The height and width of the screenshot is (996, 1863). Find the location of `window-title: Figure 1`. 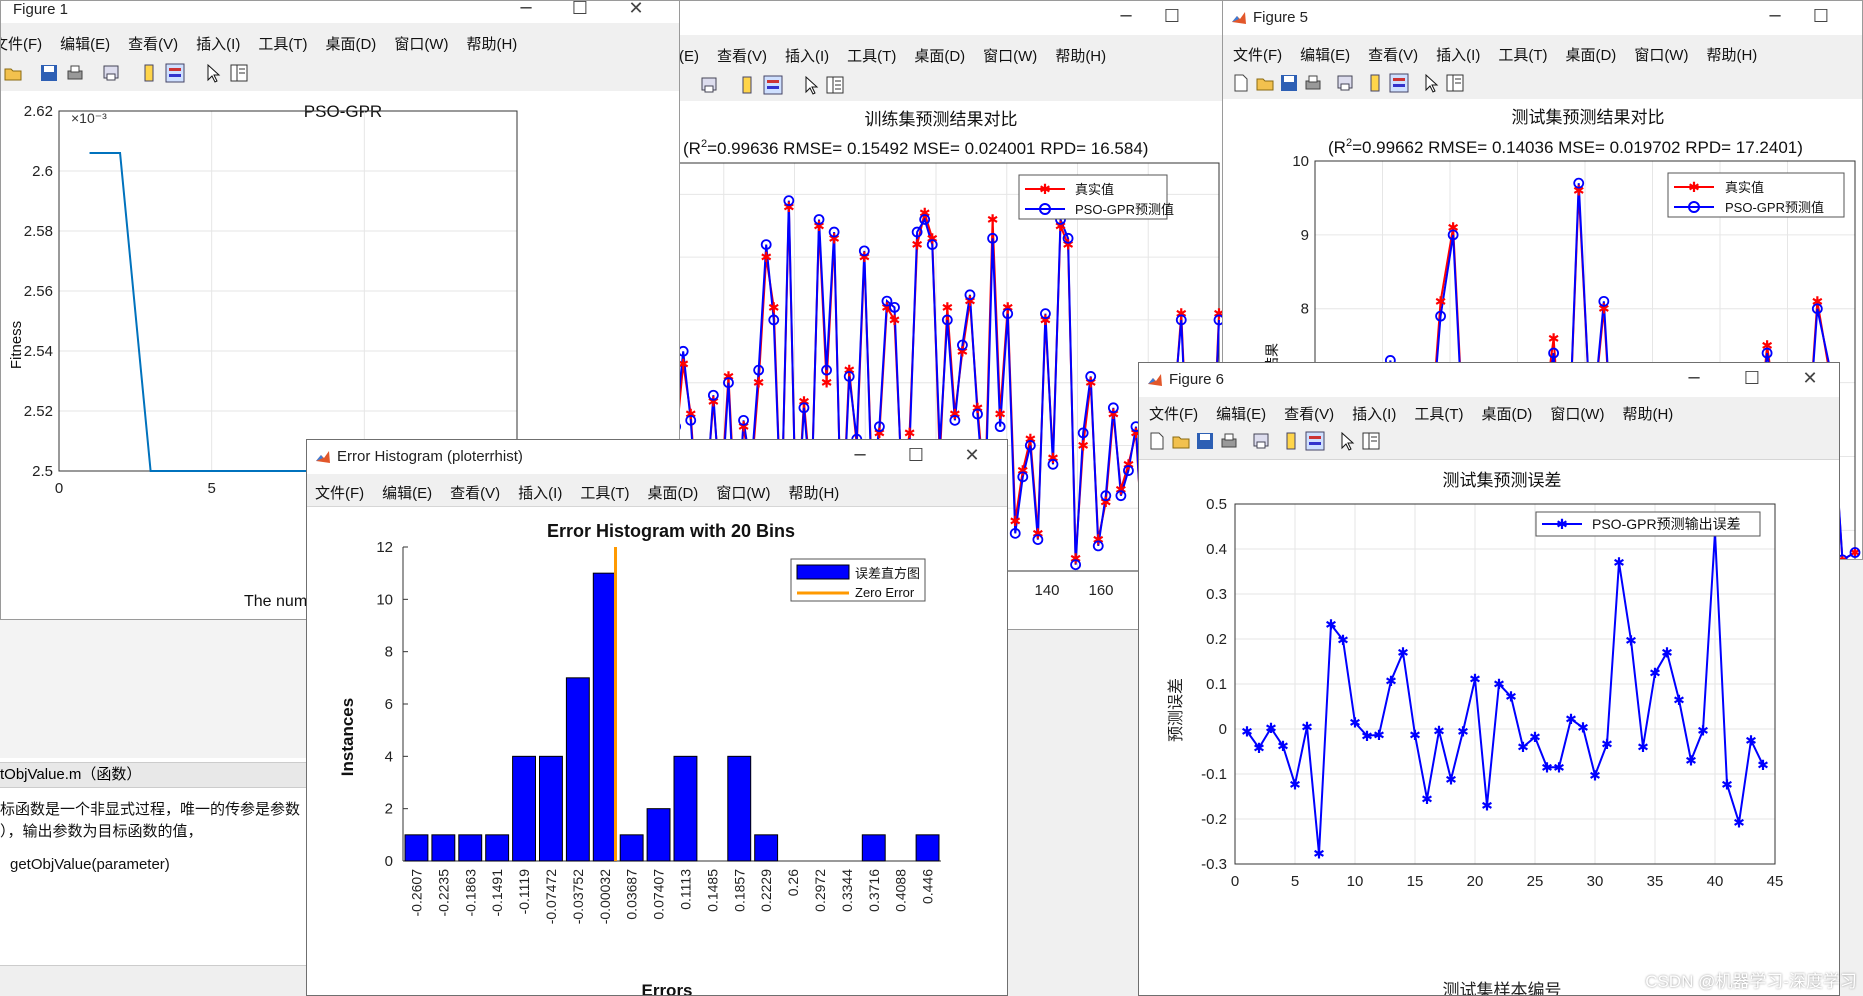

window-title: Figure 1 is located at coordinates (41, 9).